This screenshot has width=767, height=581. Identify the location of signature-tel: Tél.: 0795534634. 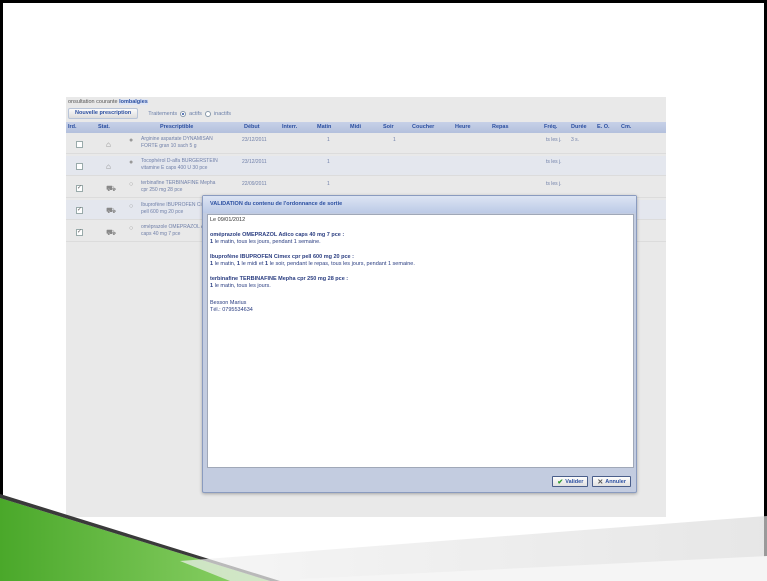
(231, 310).